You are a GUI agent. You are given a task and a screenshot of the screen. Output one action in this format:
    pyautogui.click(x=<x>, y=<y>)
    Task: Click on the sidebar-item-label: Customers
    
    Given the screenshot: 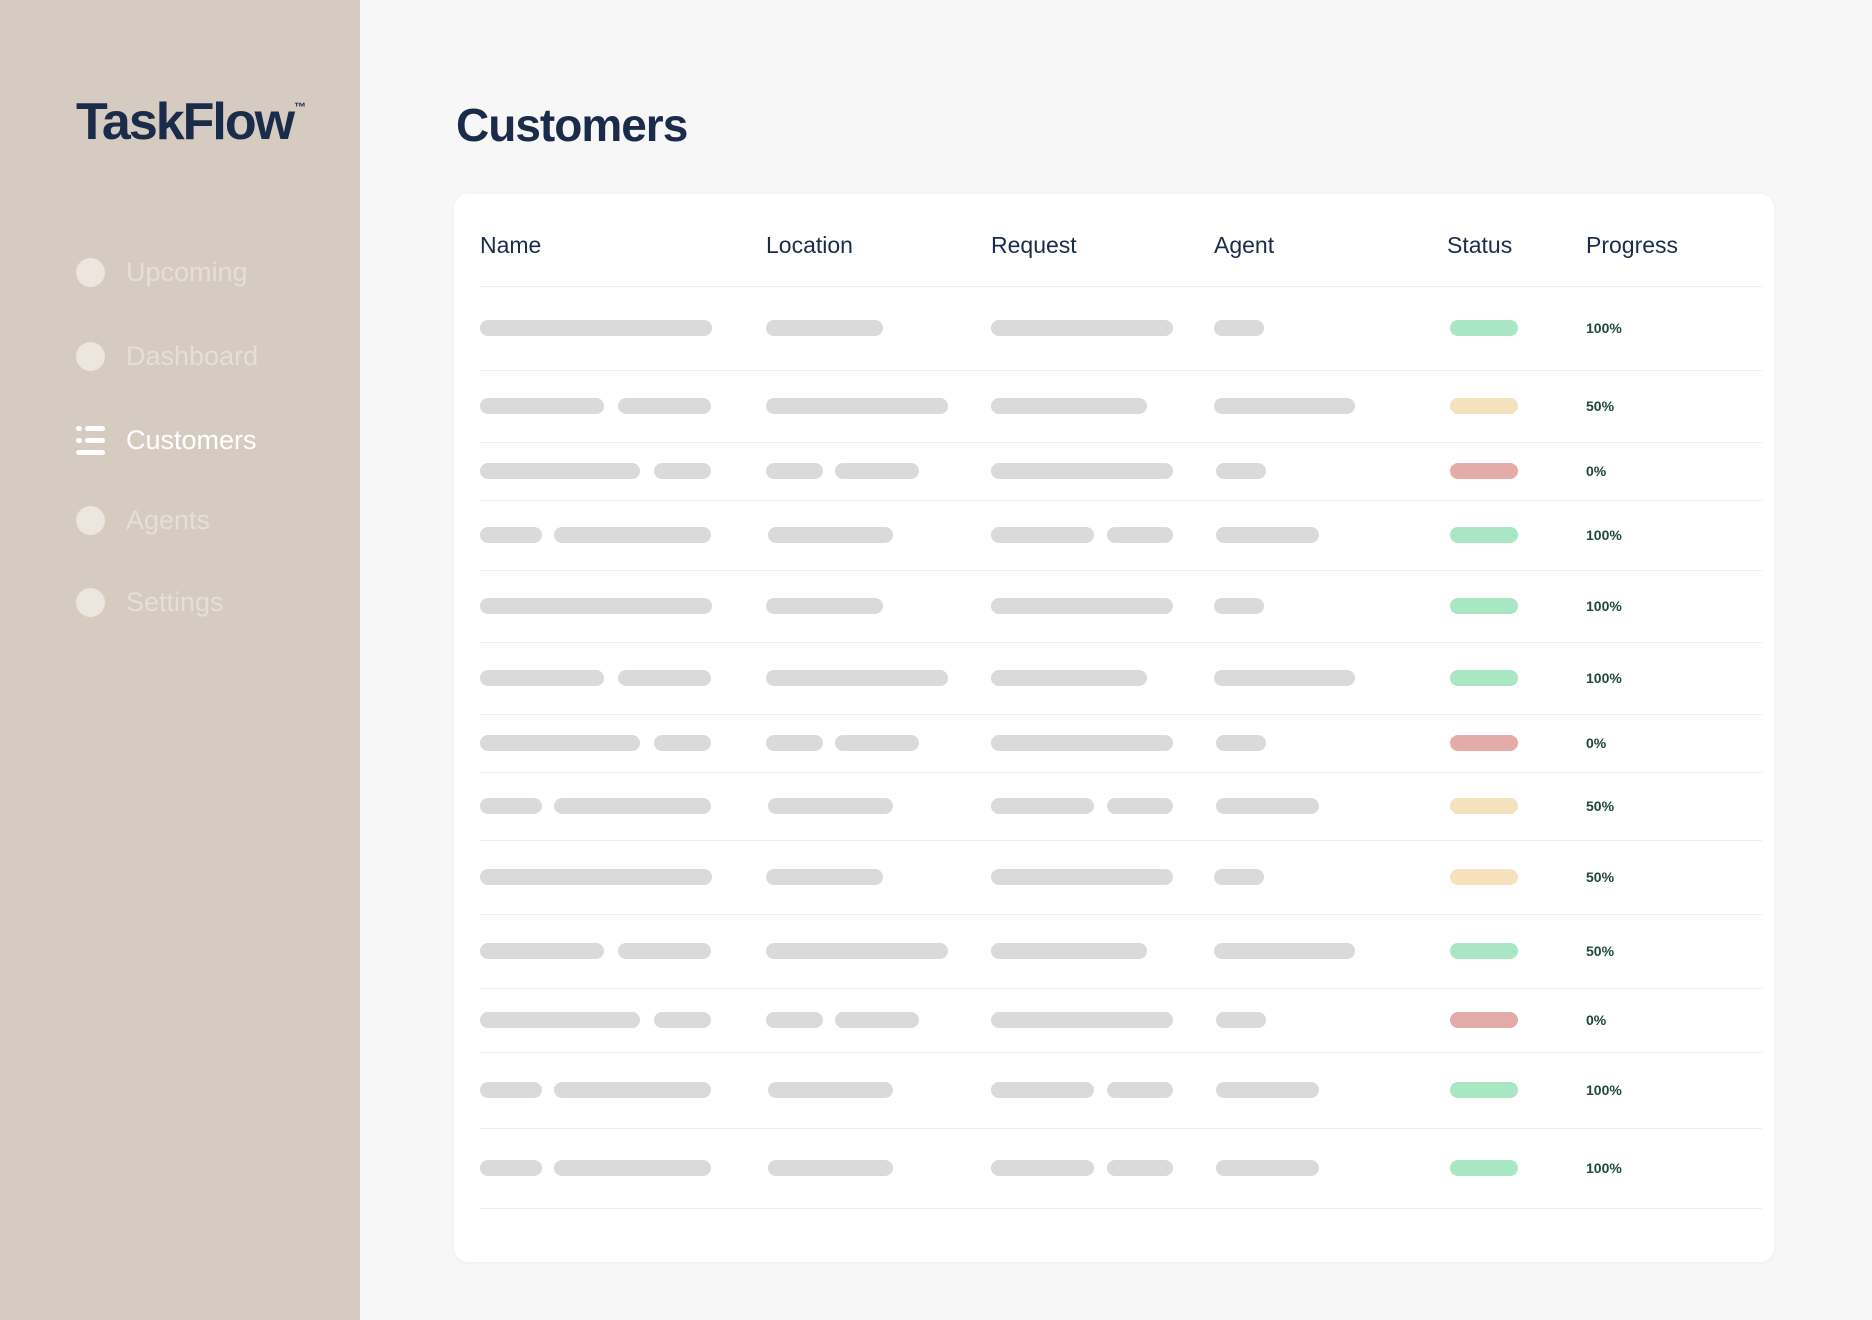 What is the action you would take?
    pyautogui.click(x=191, y=439)
    